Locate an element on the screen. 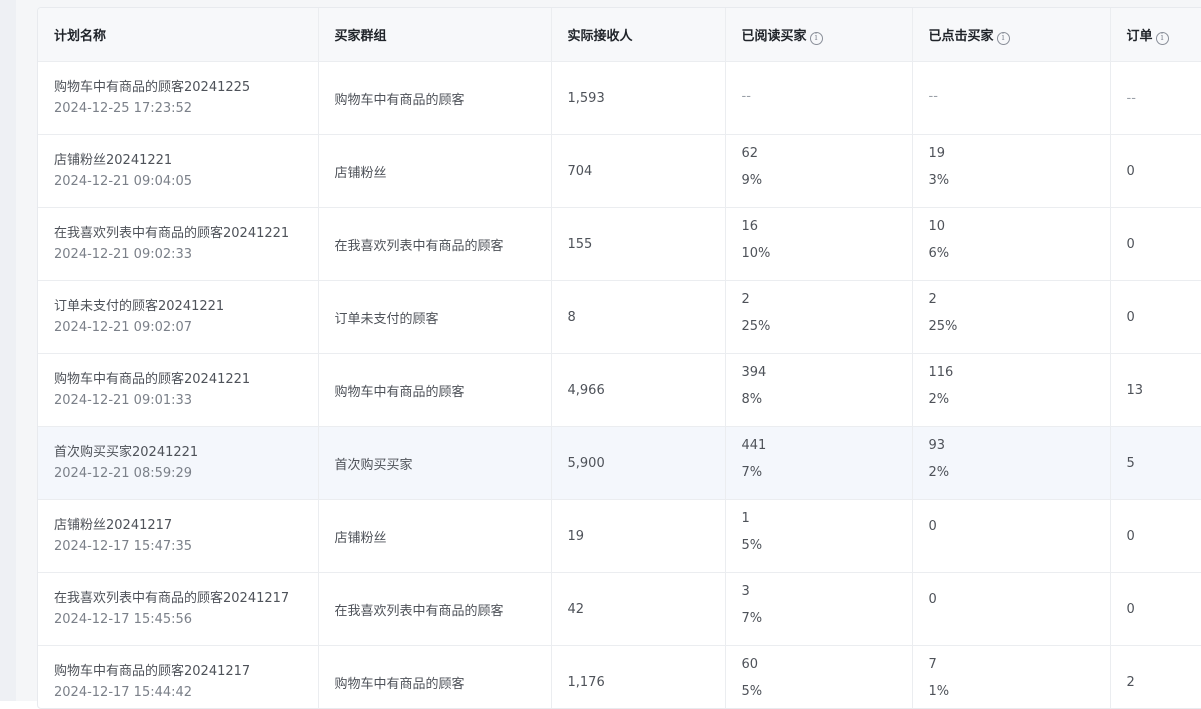  read-buyers-count: 3 is located at coordinates (827, 592).